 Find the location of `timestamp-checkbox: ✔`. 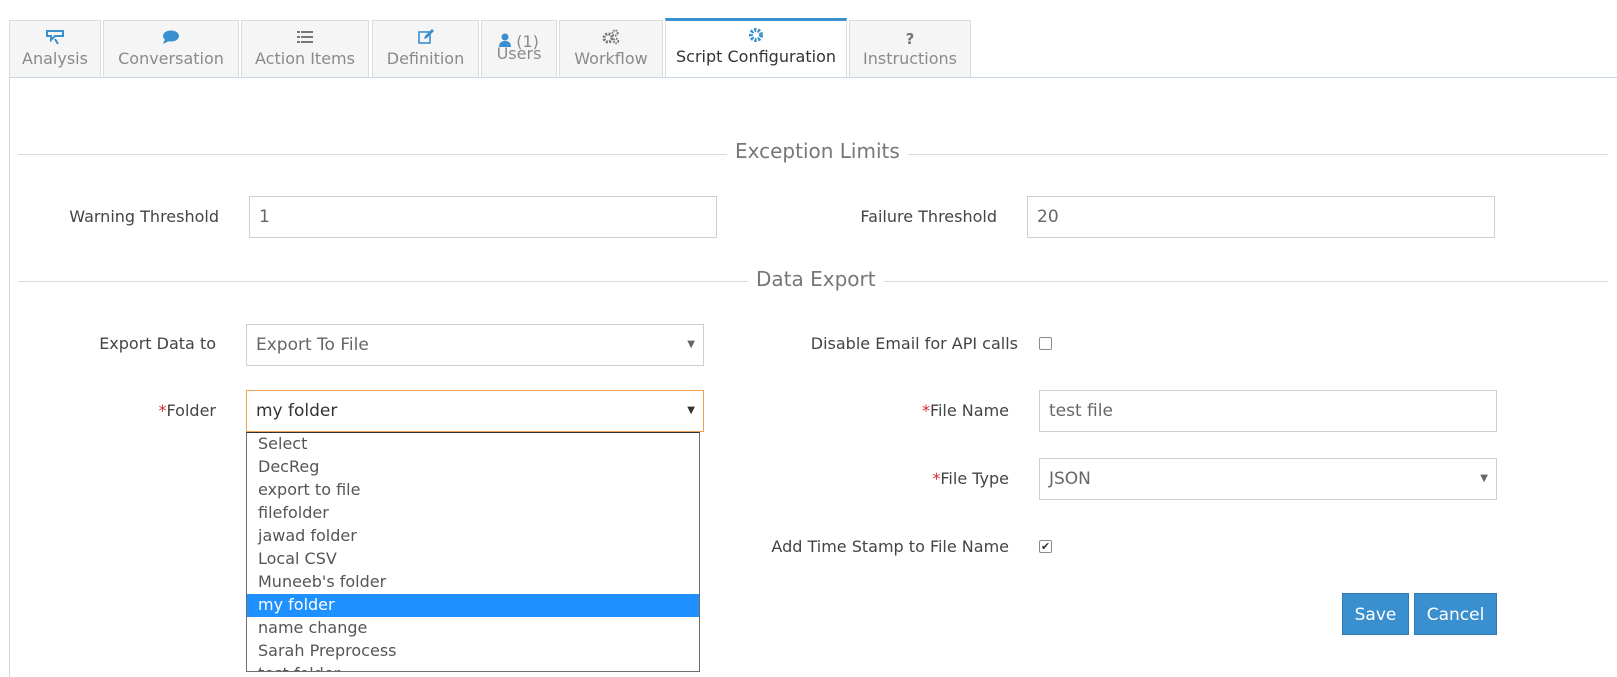

timestamp-checkbox: ✔ is located at coordinates (1045, 546).